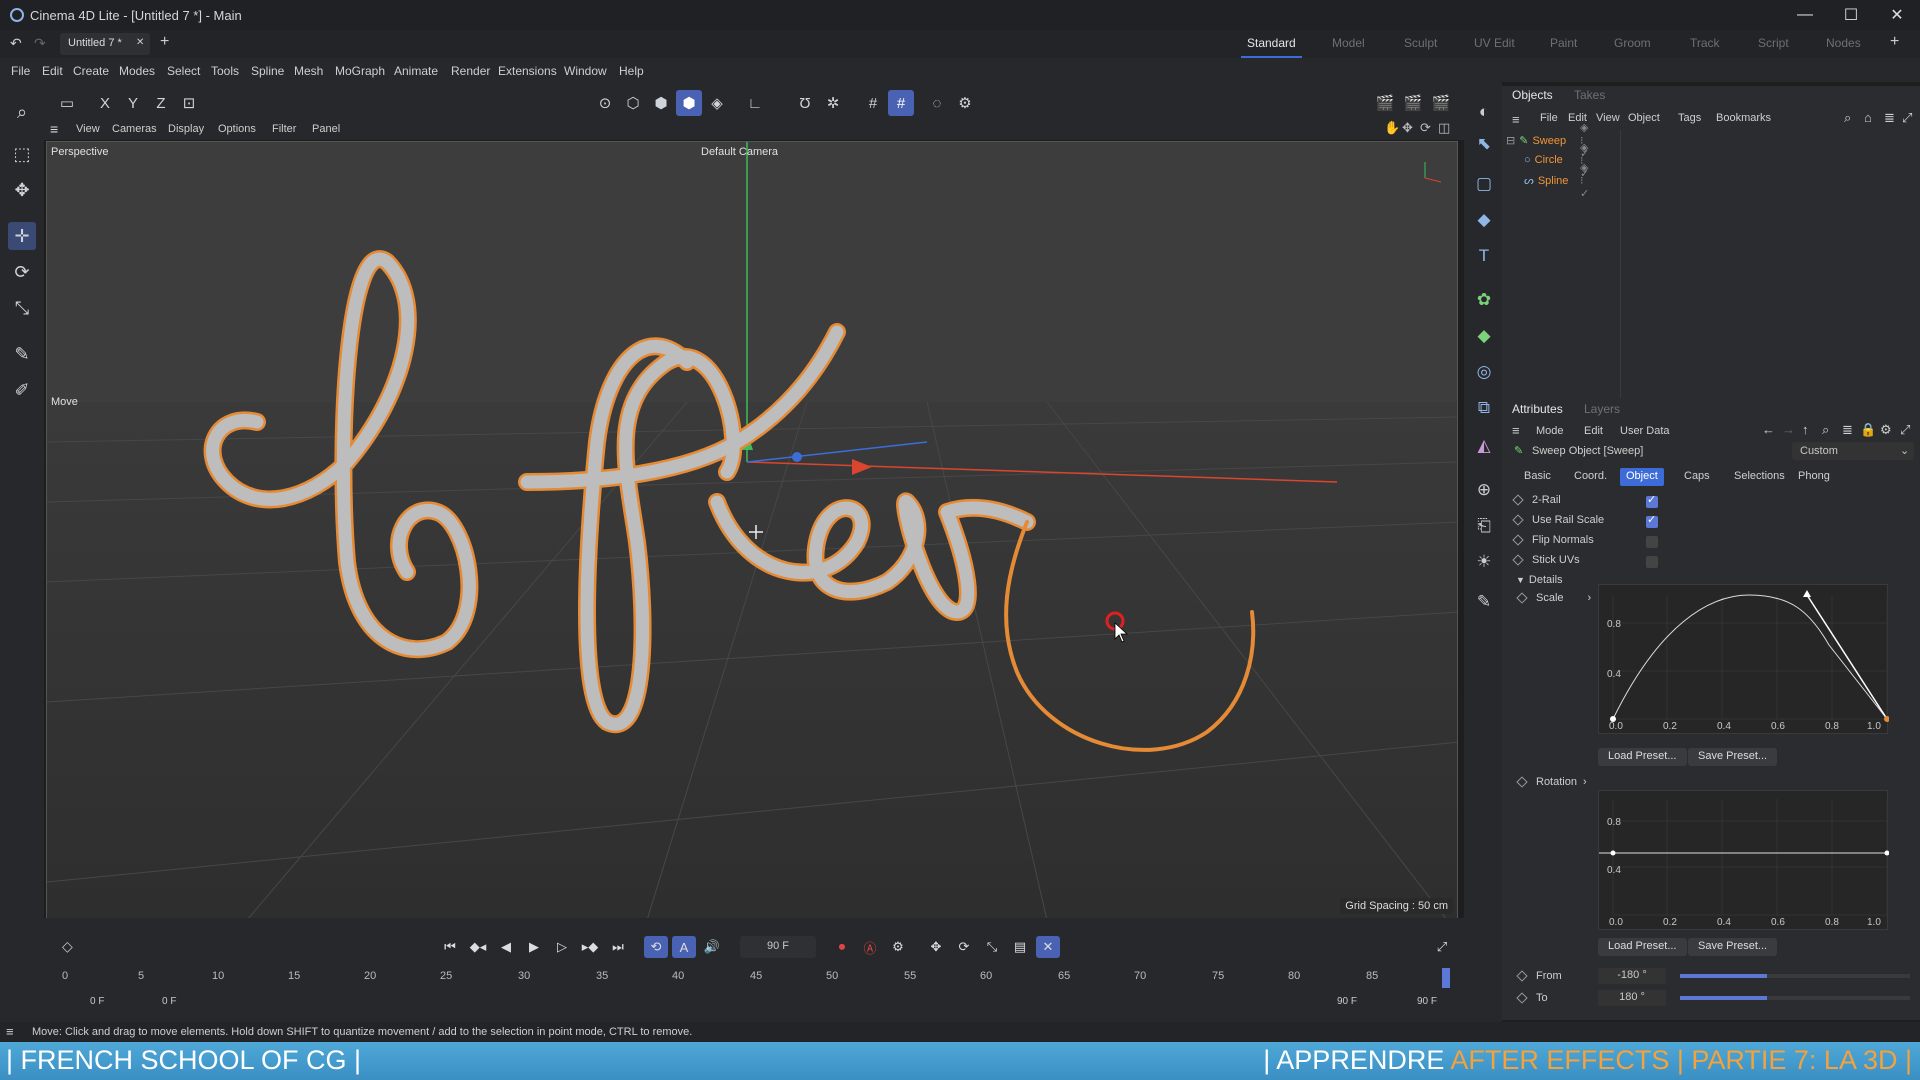 The height and width of the screenshot is (1080, 1920). What do you see at coordinates (1484, 336) in the screenshot?
I see `green-cube-icon: ◆` at bounding box center [1484, 336].